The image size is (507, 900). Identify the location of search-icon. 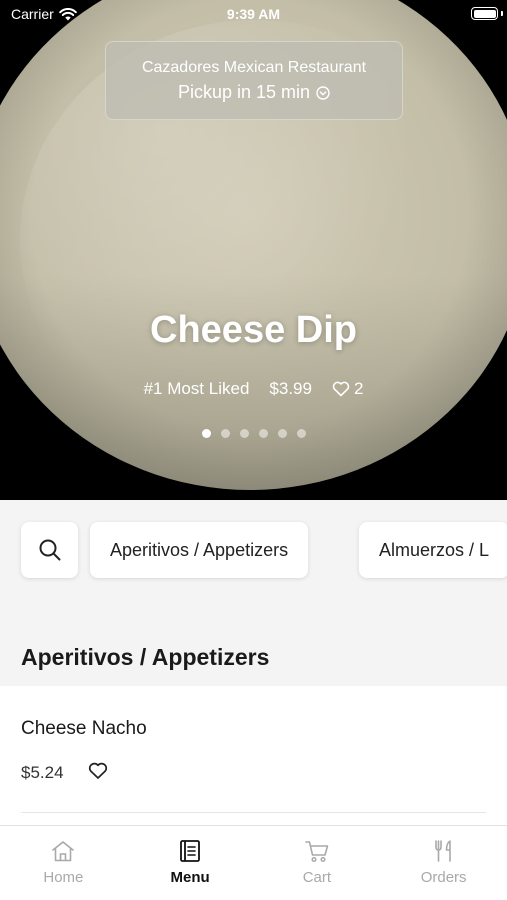
(49, 550).